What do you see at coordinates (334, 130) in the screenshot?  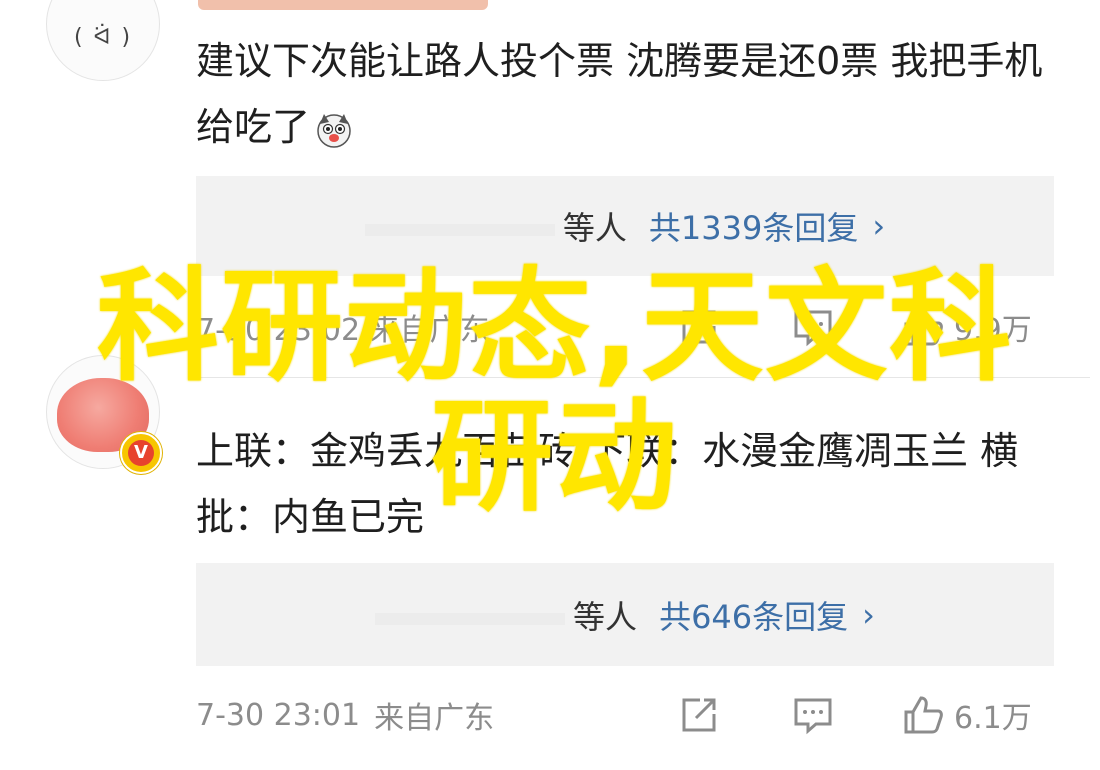 I see `dog-emoji-icon` at bounding box center [334, 130].